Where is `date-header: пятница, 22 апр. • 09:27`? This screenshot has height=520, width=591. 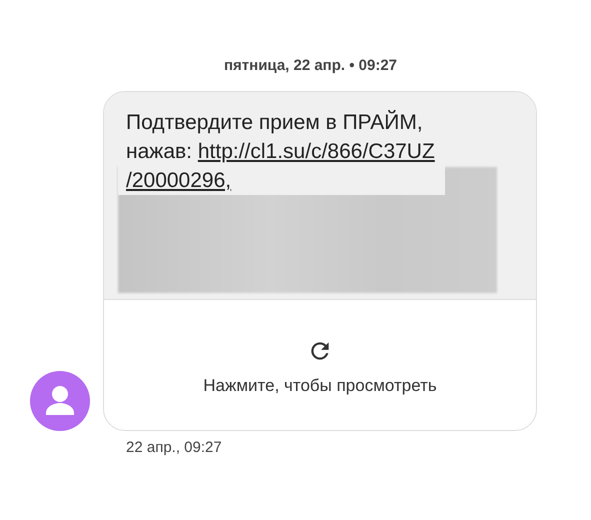
date-header: пятница, 22 апр. • 09:27 is located at coordinates (310, 65).